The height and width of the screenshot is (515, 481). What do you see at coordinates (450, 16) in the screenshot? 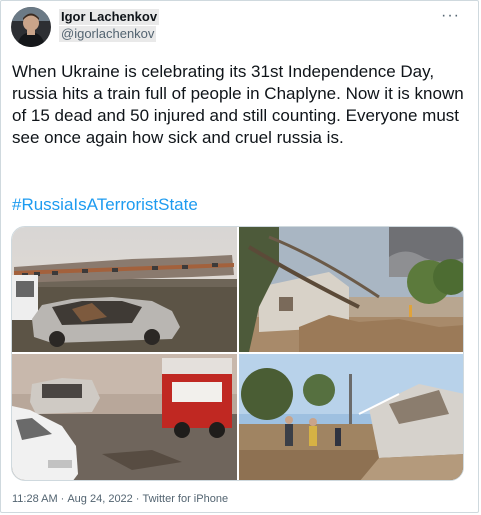
I see `more-horizontal-icon: ···` at bounding box center [450, 16].